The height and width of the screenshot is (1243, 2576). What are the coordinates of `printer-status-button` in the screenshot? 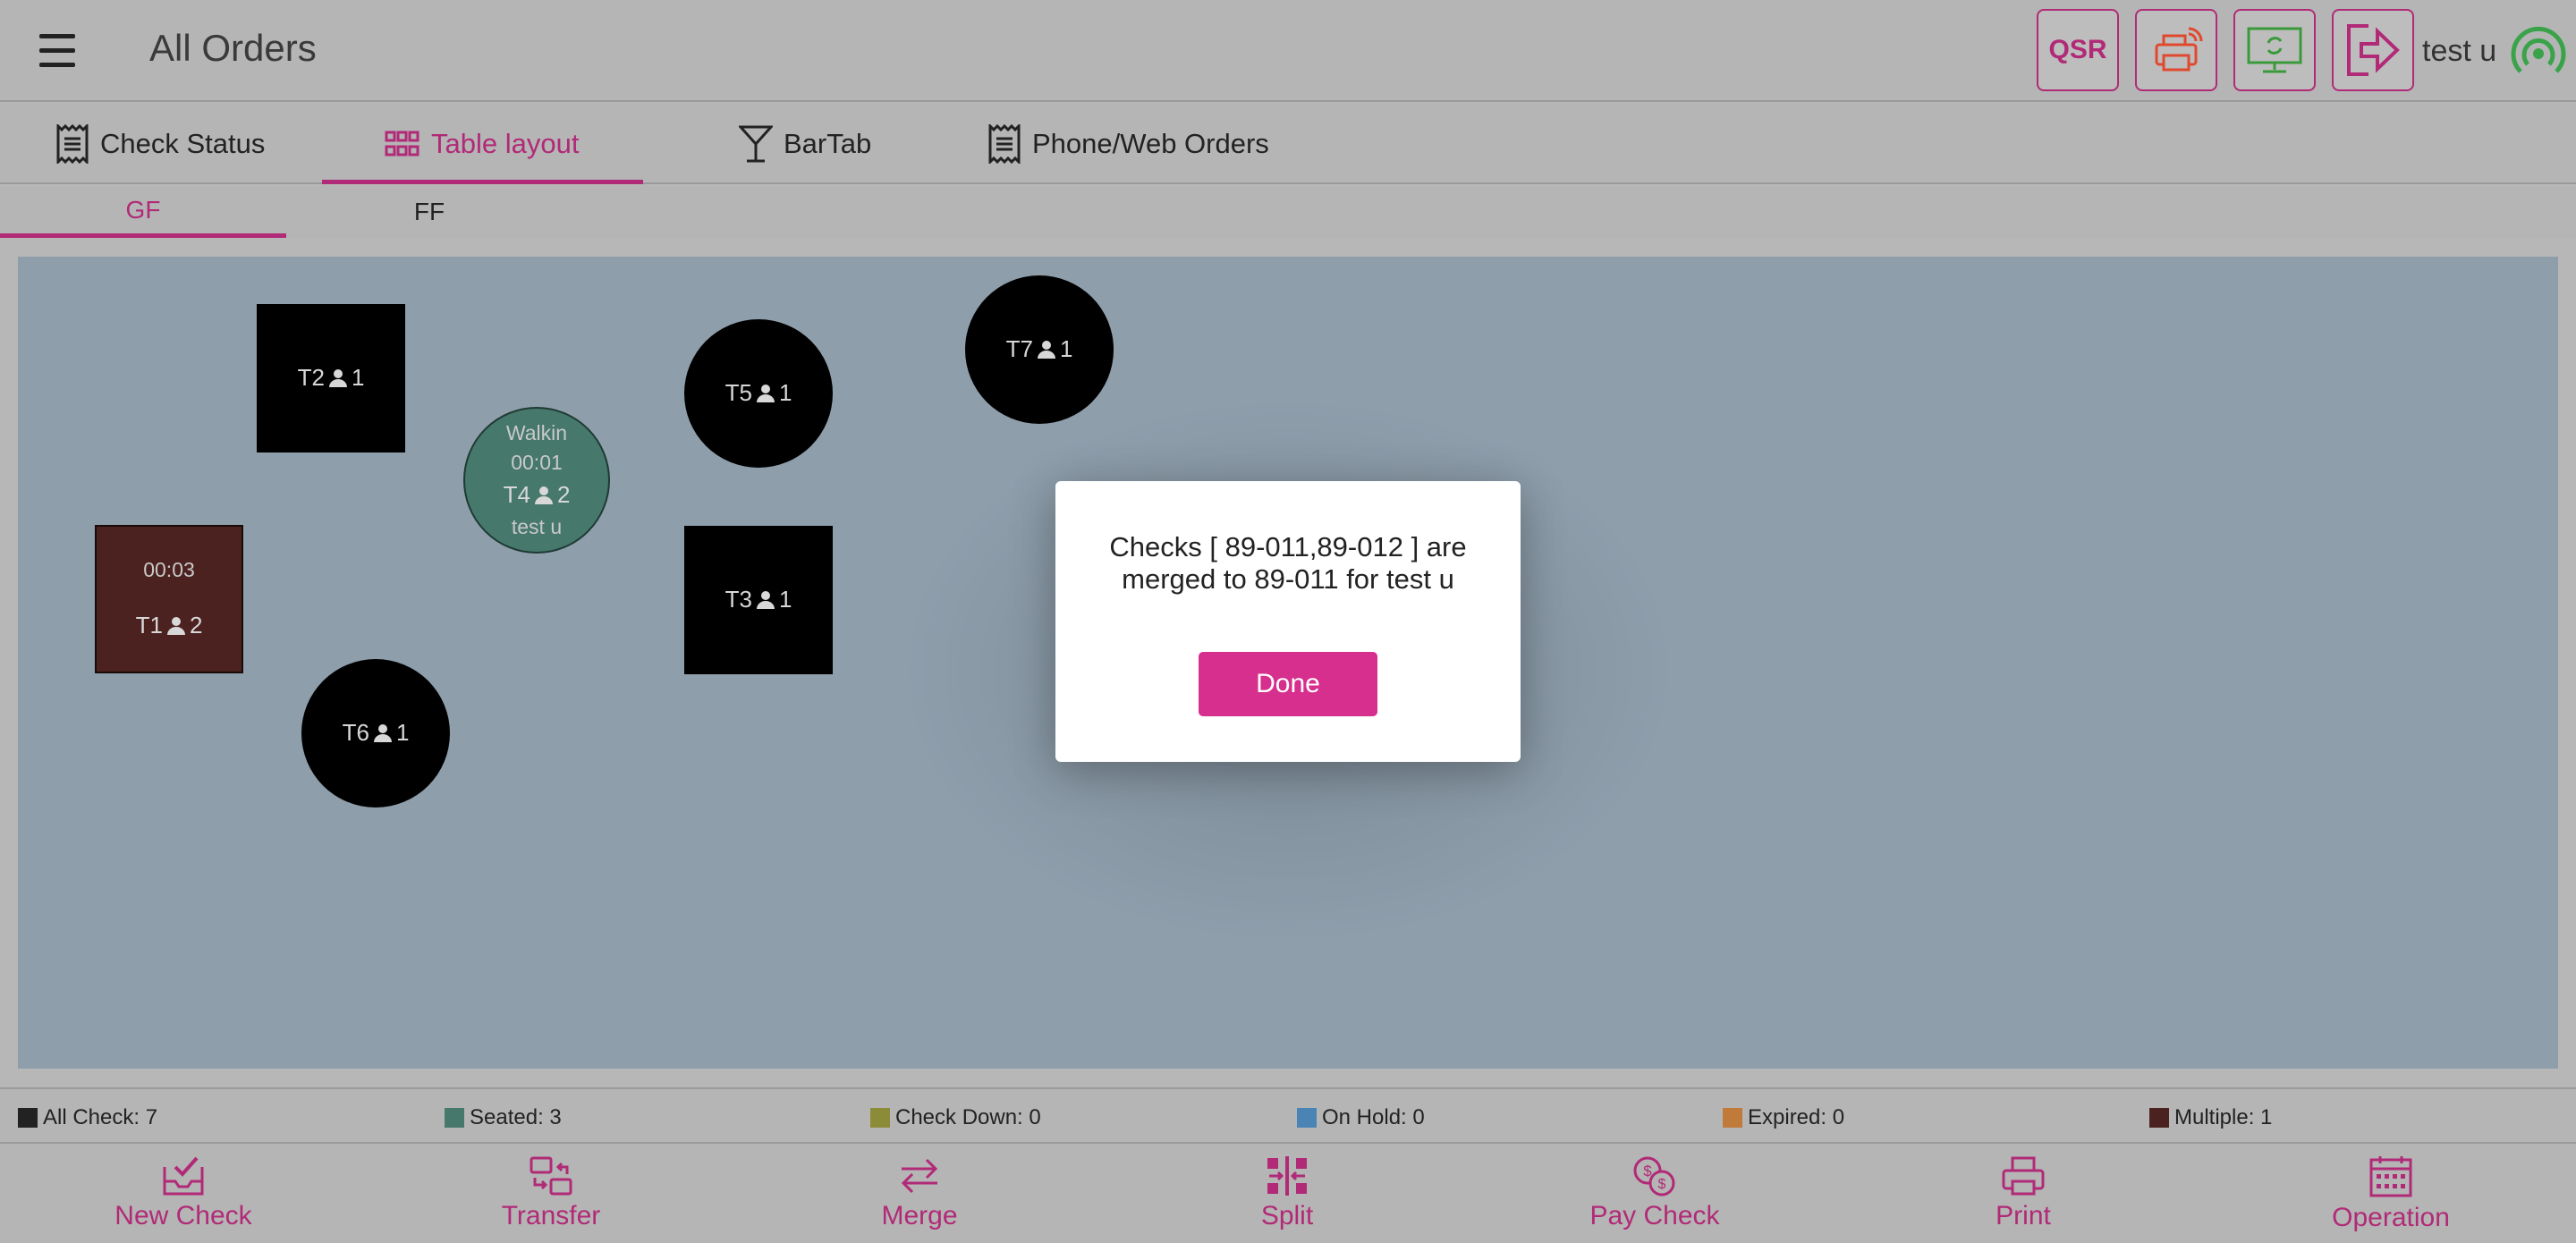 It's located at (2176, 50).